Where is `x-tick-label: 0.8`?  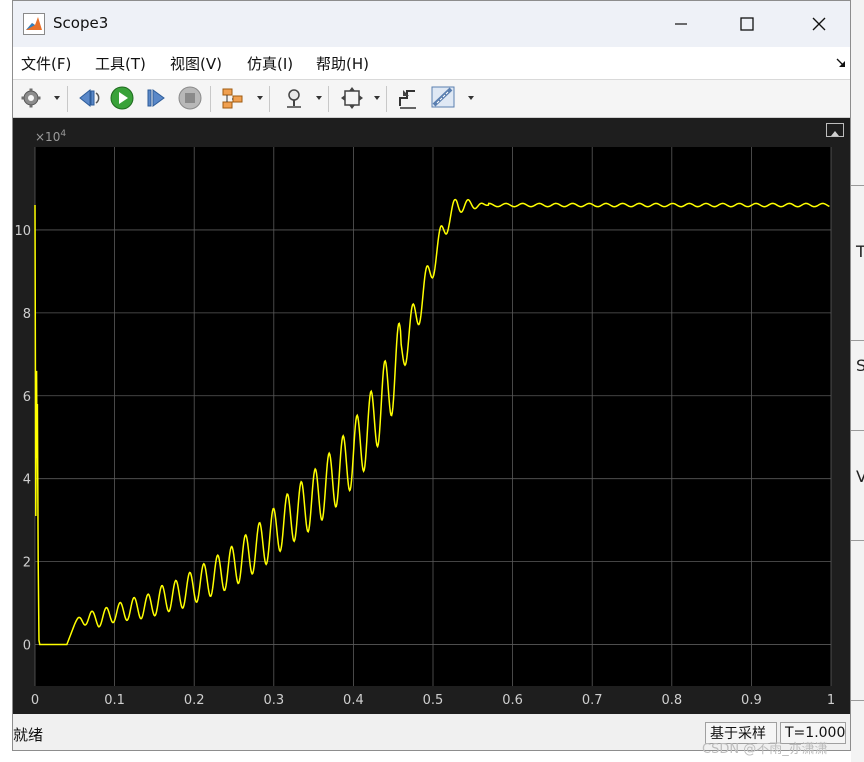 x-tick-label: 0.8 is located at coordinates (671, 700).